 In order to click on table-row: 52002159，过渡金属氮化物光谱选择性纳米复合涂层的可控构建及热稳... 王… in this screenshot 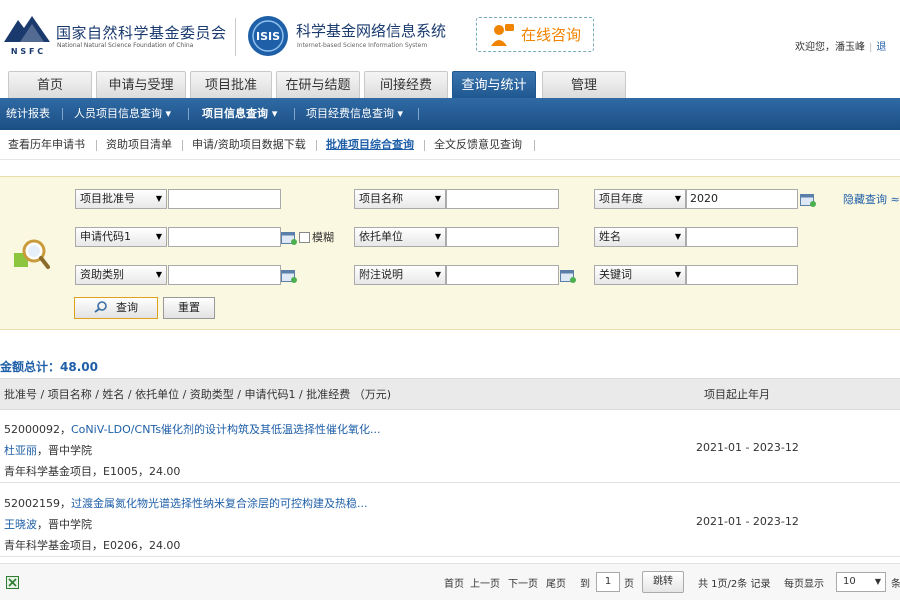, I will do `click(450, 521)`.